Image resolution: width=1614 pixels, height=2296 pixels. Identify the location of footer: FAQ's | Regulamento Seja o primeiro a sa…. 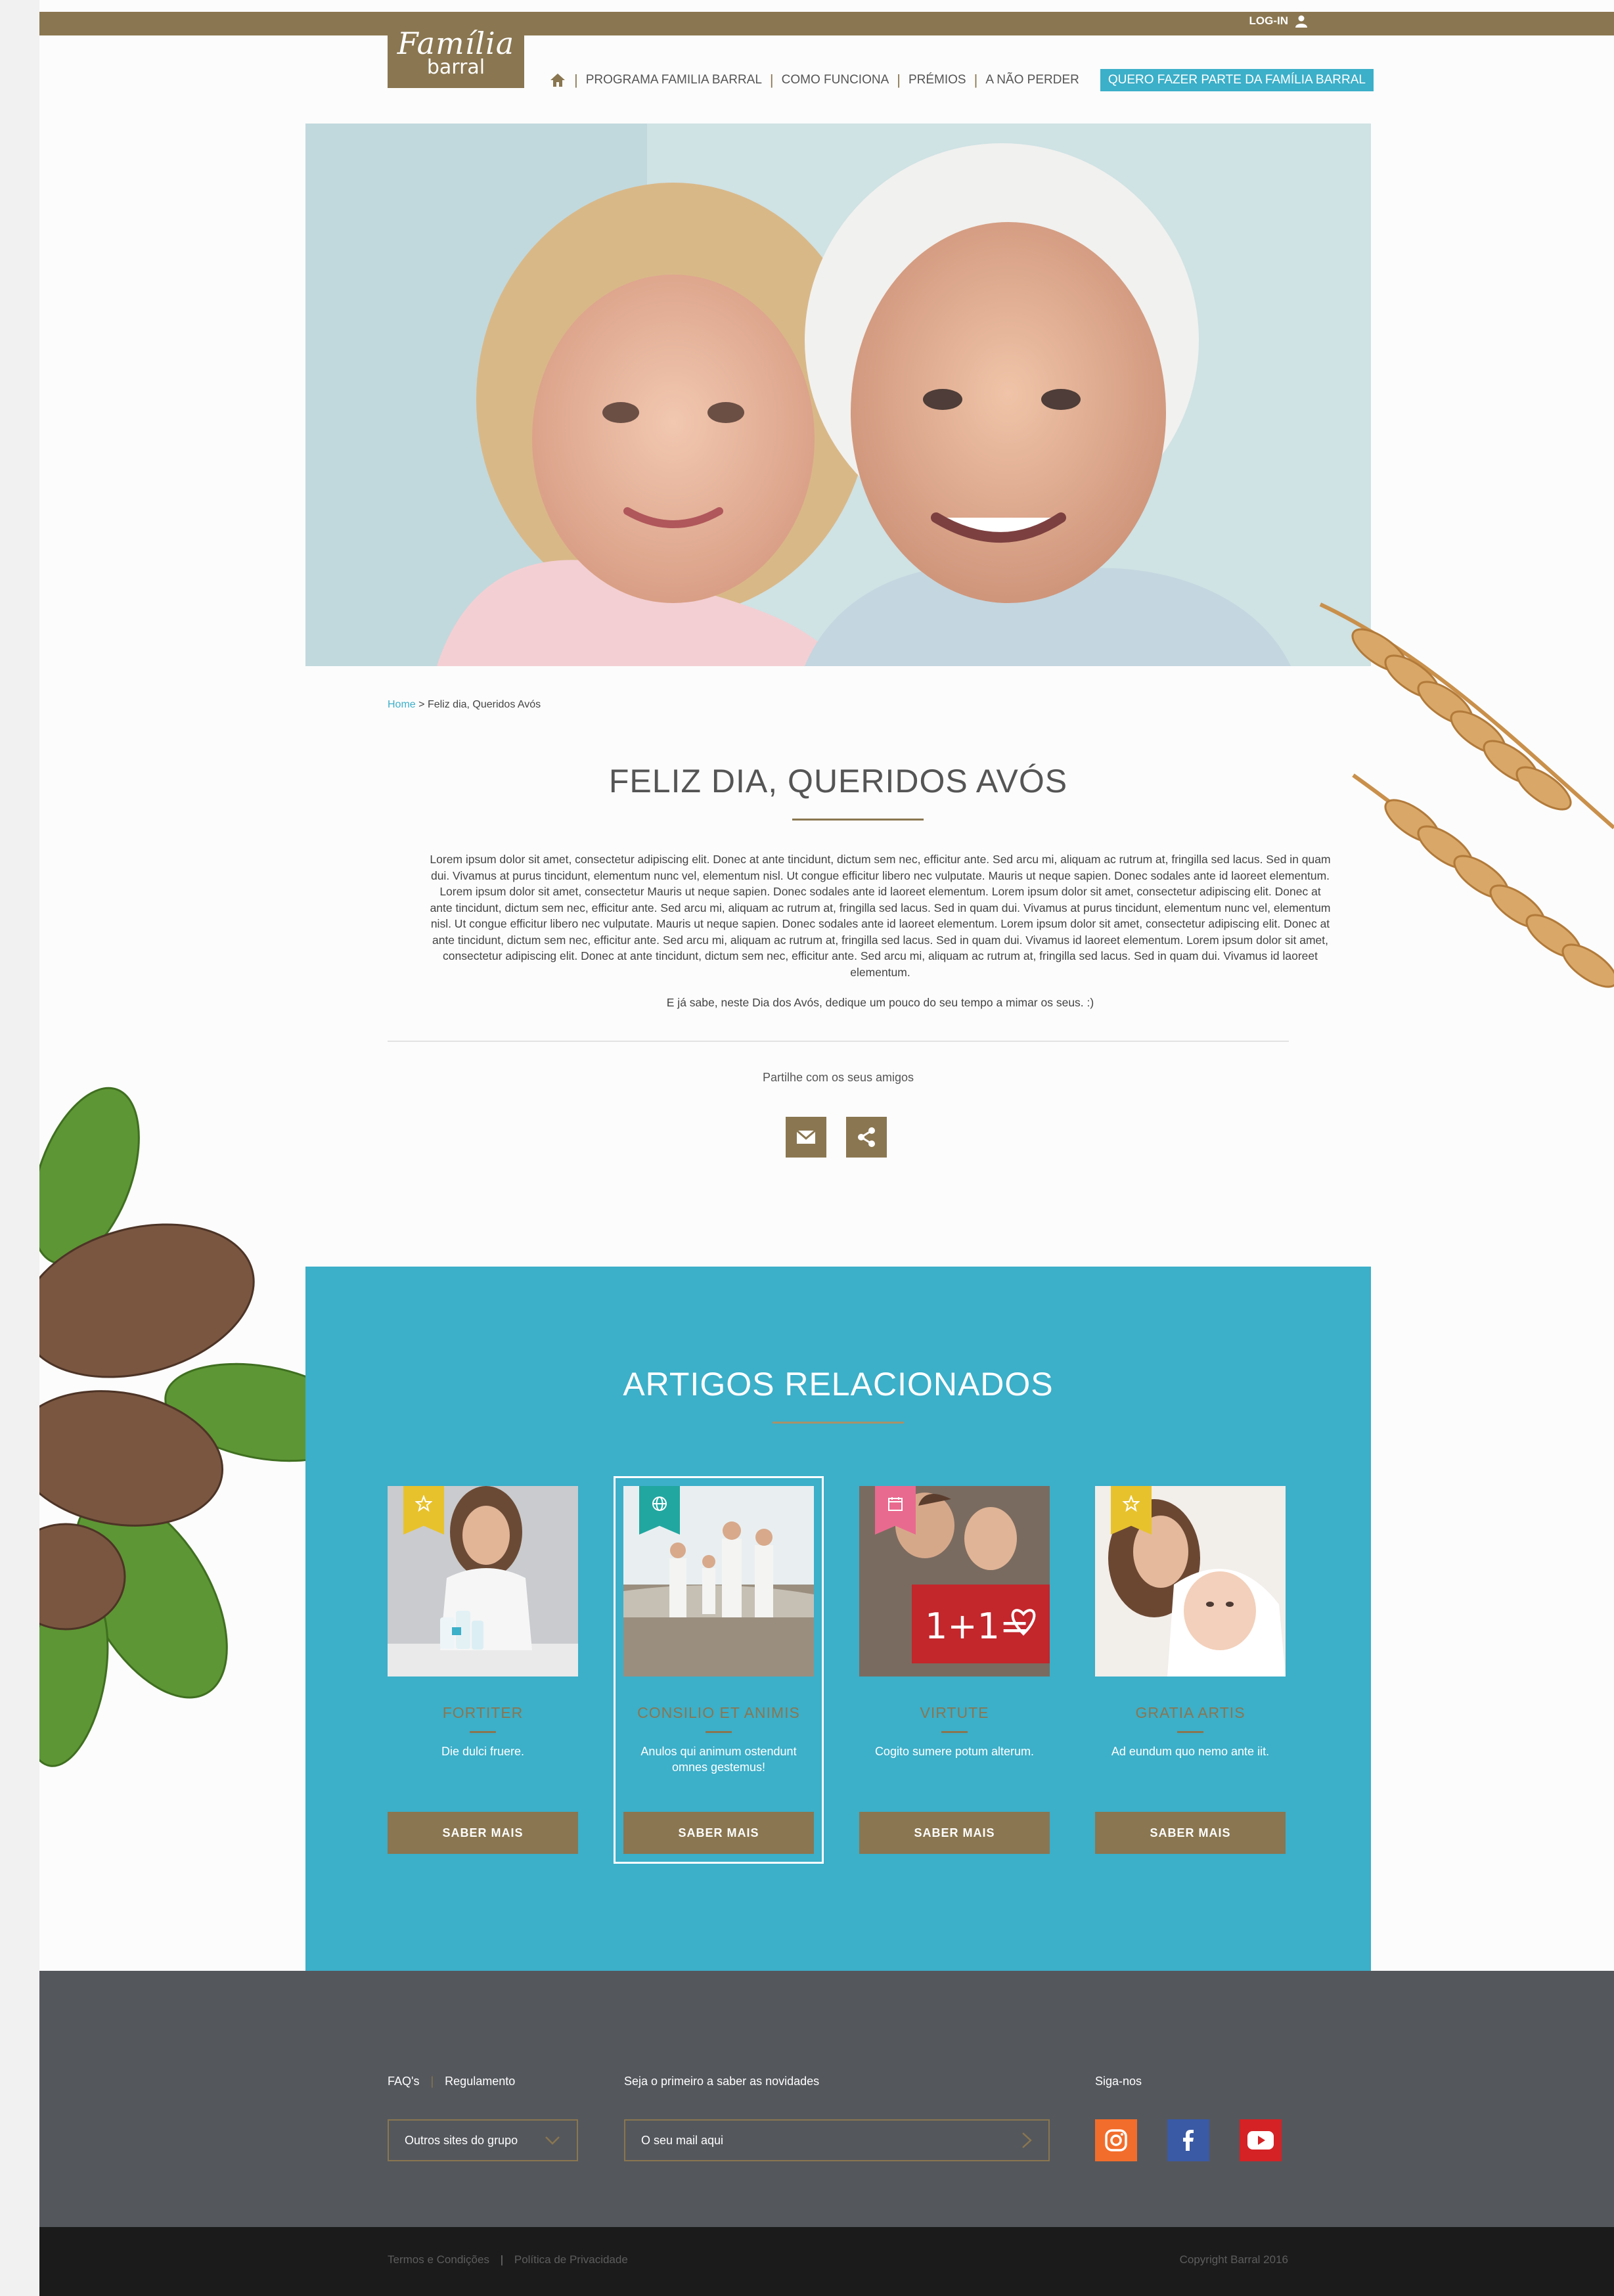
(826, 2099).